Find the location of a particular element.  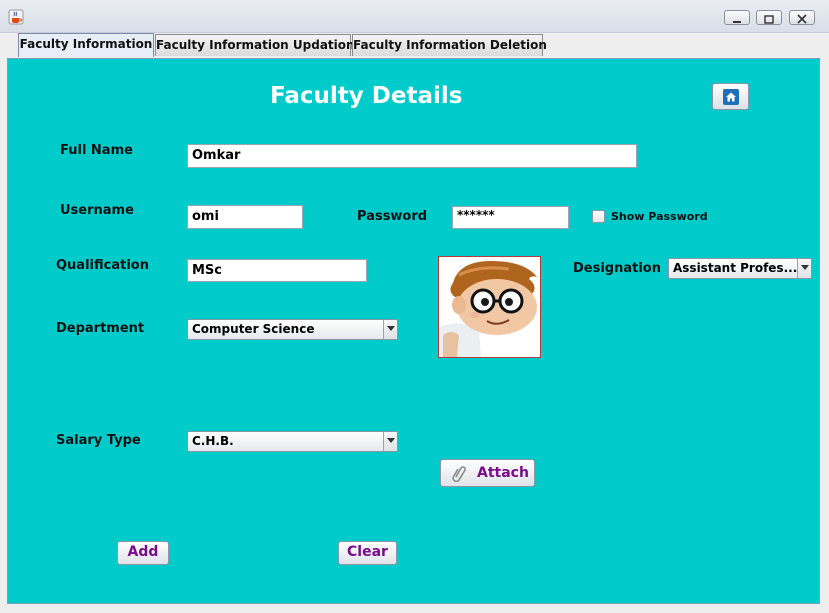

clear-button: Clear is located at coordinates (367, 553).